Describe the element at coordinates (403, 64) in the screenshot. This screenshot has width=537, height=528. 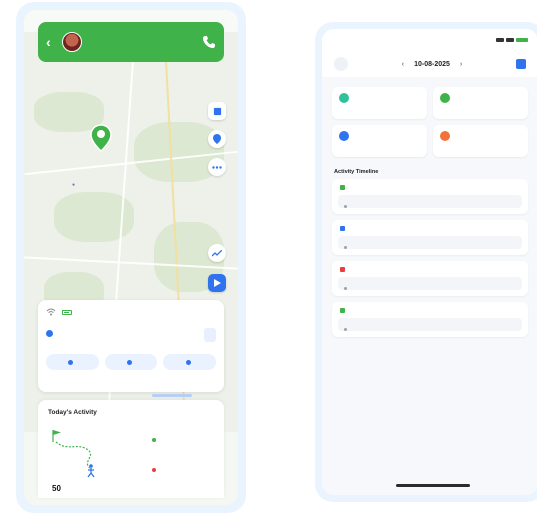
I see `prev-day-icon: ‹` at that location.